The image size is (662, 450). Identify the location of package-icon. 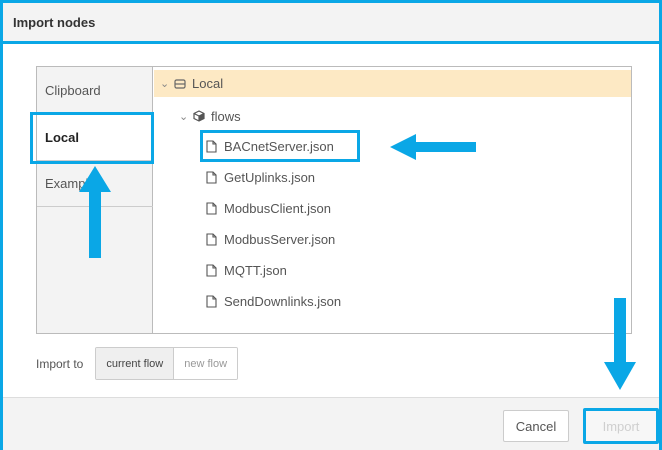
(199, 116).